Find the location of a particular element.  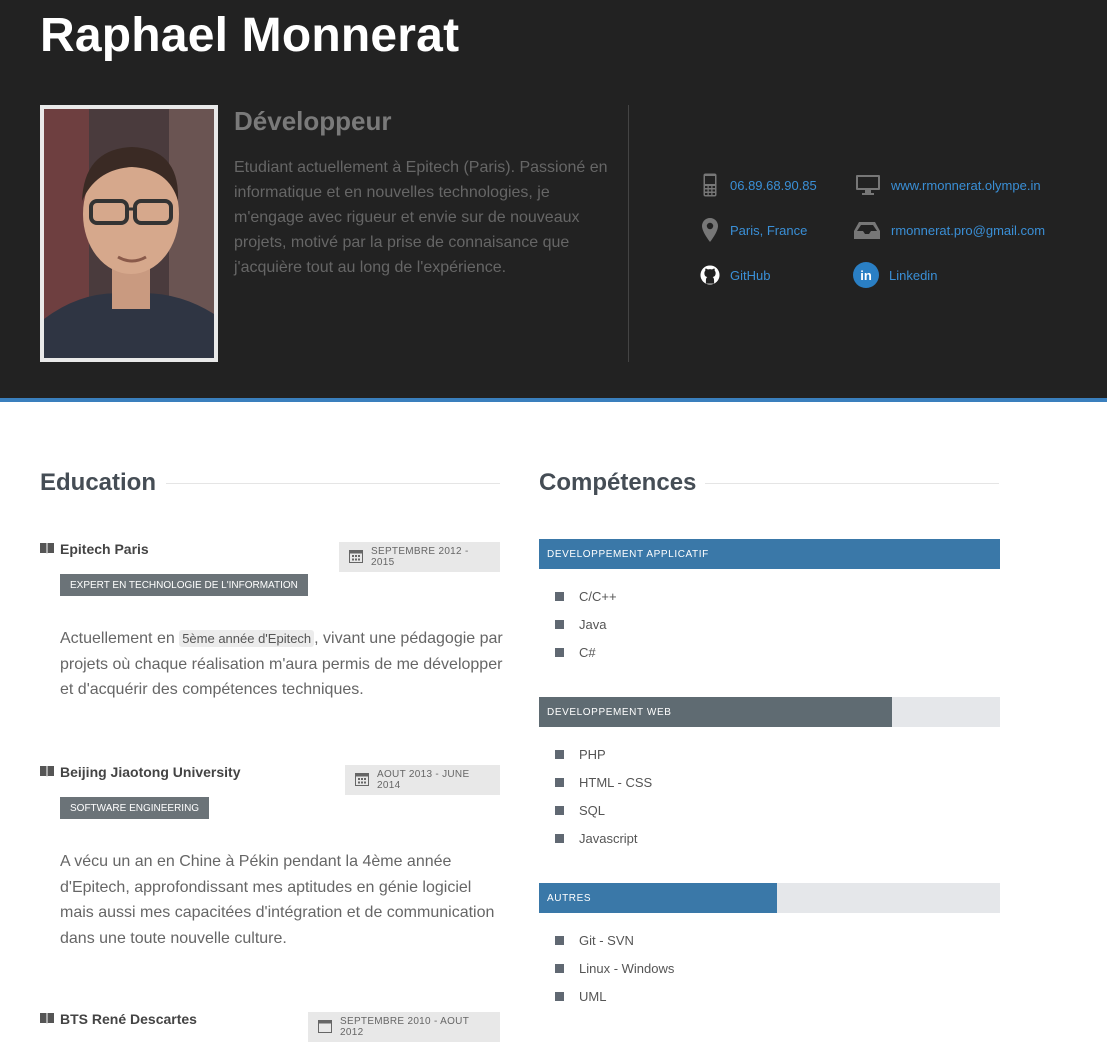

skill-group-label: DEVELOPPEMENT APPLICATIF is located at coordinates (769, 554).